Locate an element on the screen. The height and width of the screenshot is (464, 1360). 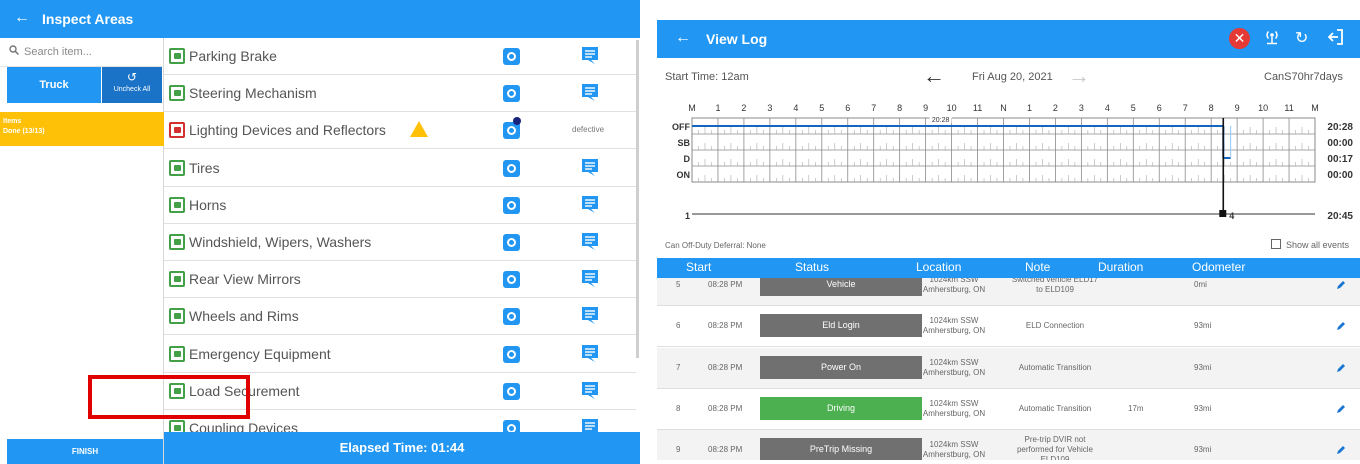
event-odometer: 0mi is located at coordinates (1200, 284).